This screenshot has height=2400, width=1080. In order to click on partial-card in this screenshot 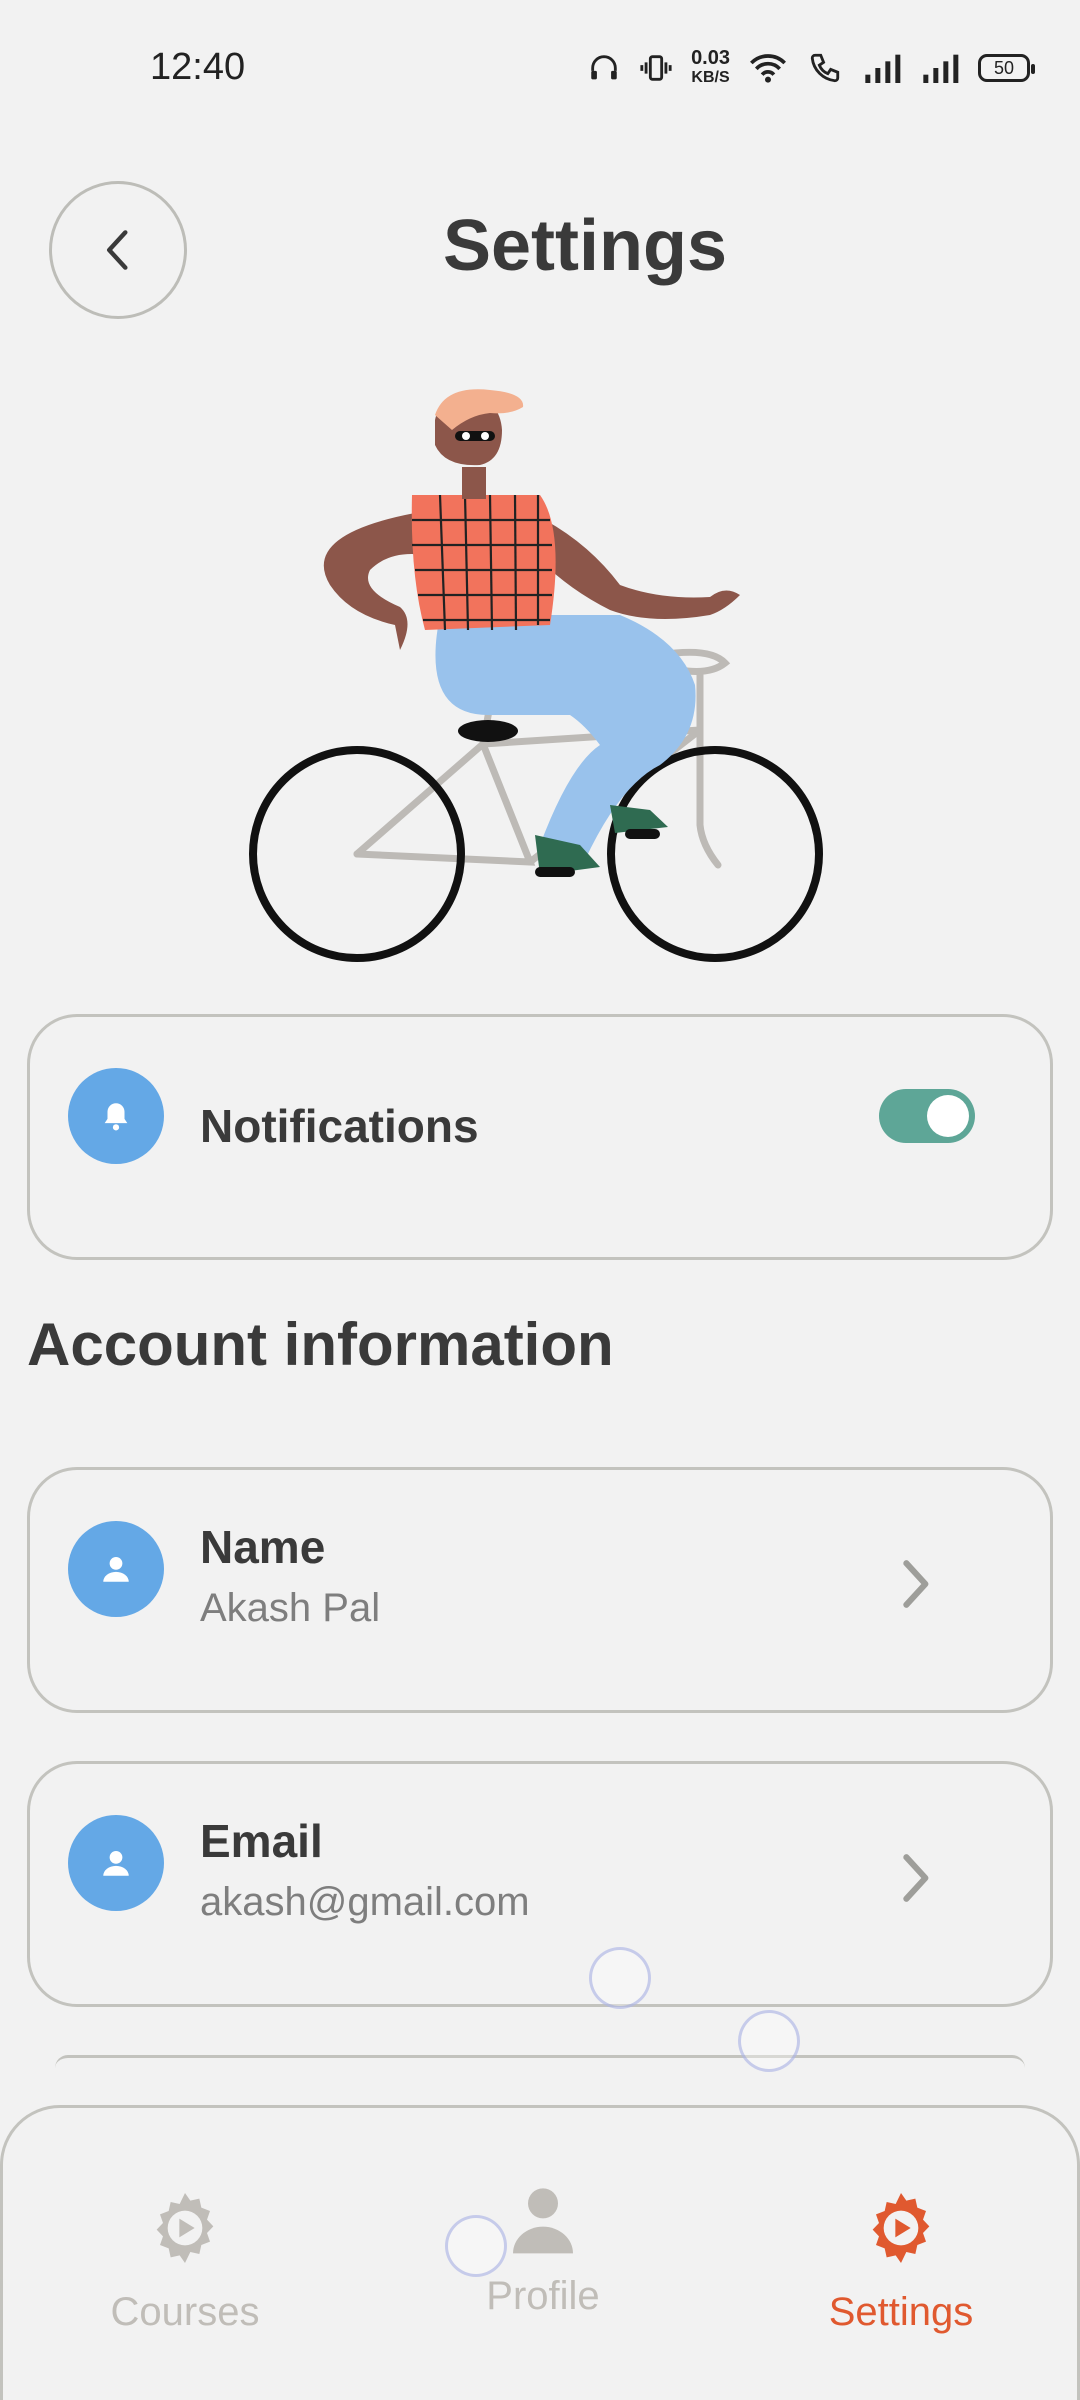, I will do `click(540, 2061)`.